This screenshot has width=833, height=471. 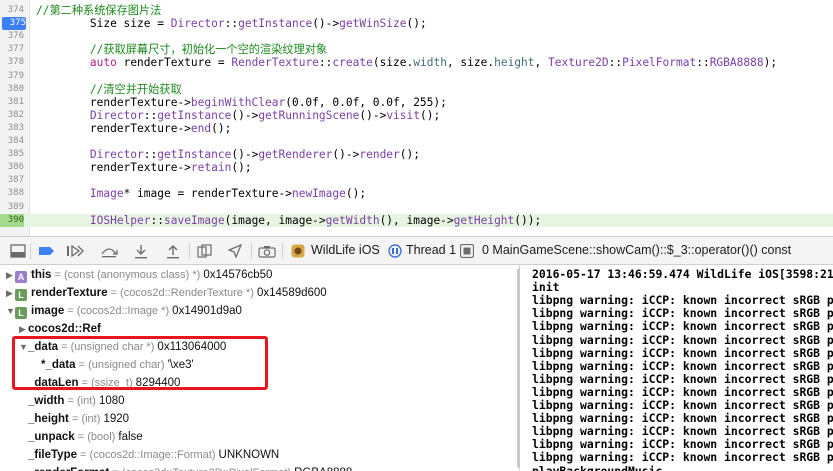 I want to click on line-number: 390, so click(x=12, y=220).